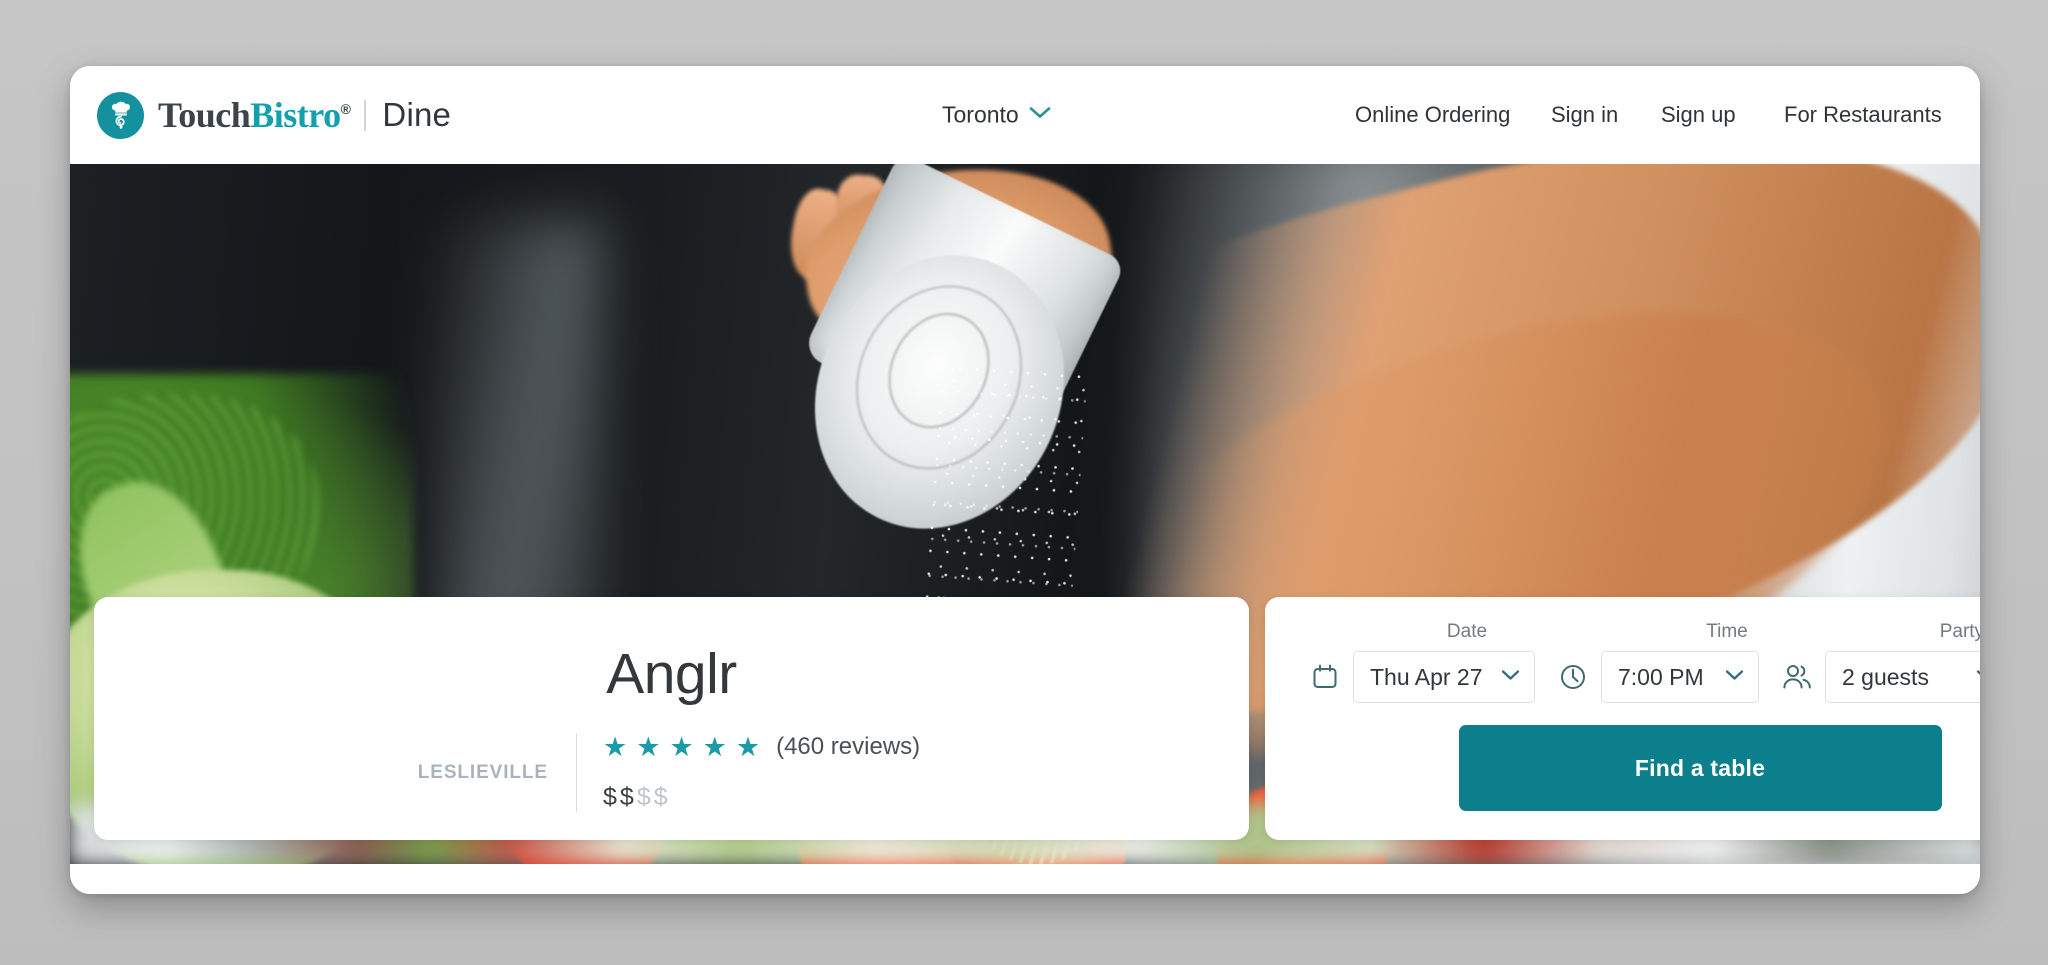 This screenshot has height=965, width=2048. What do you see at coordinates (204, 115) in the screenshot?
I see `wordmark-touch: Touch` at bounding box center [204, 115].